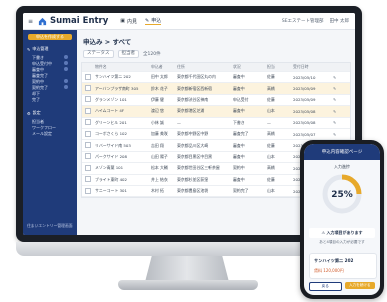 This screenshot has height=302, width=387. Describe the element at coordinates (50, 49) in the screenshot. I see `sidebar-section-applications: ✎ 申込管理` at that location.